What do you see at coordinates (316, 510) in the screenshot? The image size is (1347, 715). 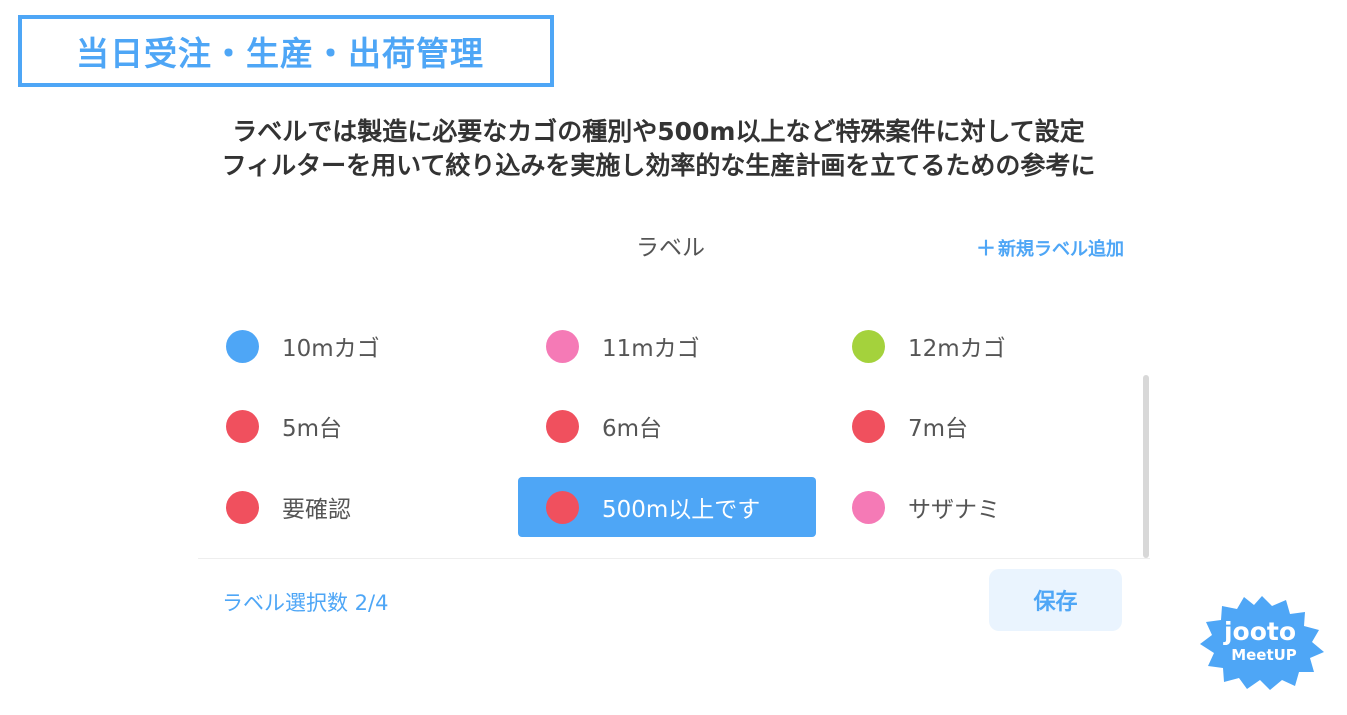 I see `label-name: 要確認` at bounding box center [316, 510].